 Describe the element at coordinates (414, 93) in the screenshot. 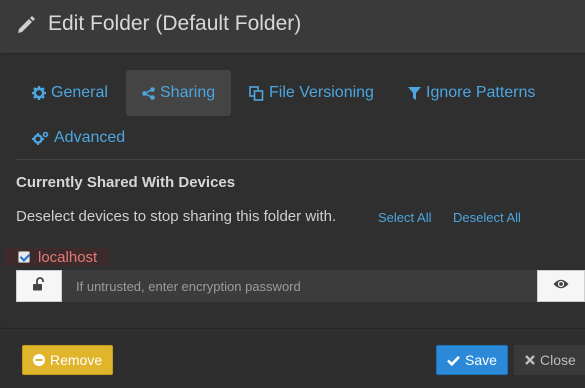

I see `filter-icon` at that location.